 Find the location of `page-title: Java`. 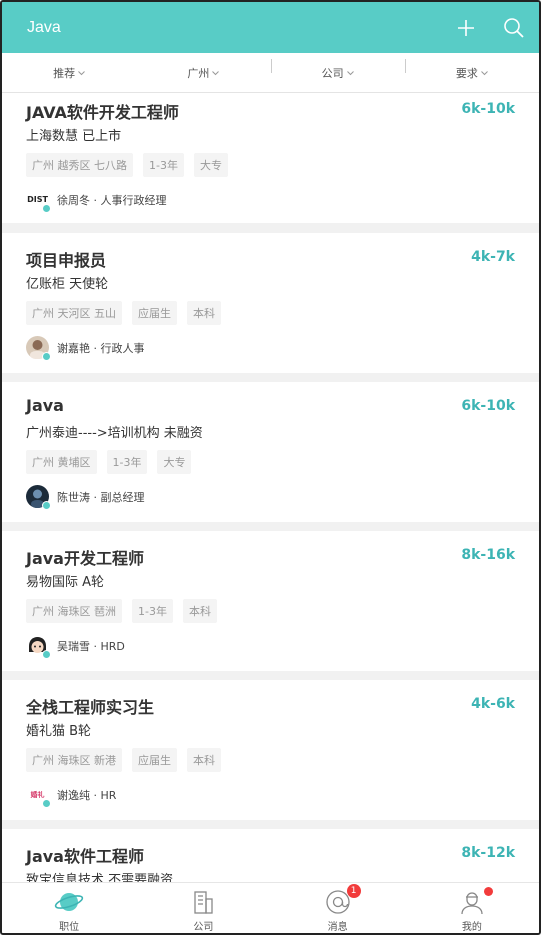

page-title: Java is located at coordinates (44, 27).